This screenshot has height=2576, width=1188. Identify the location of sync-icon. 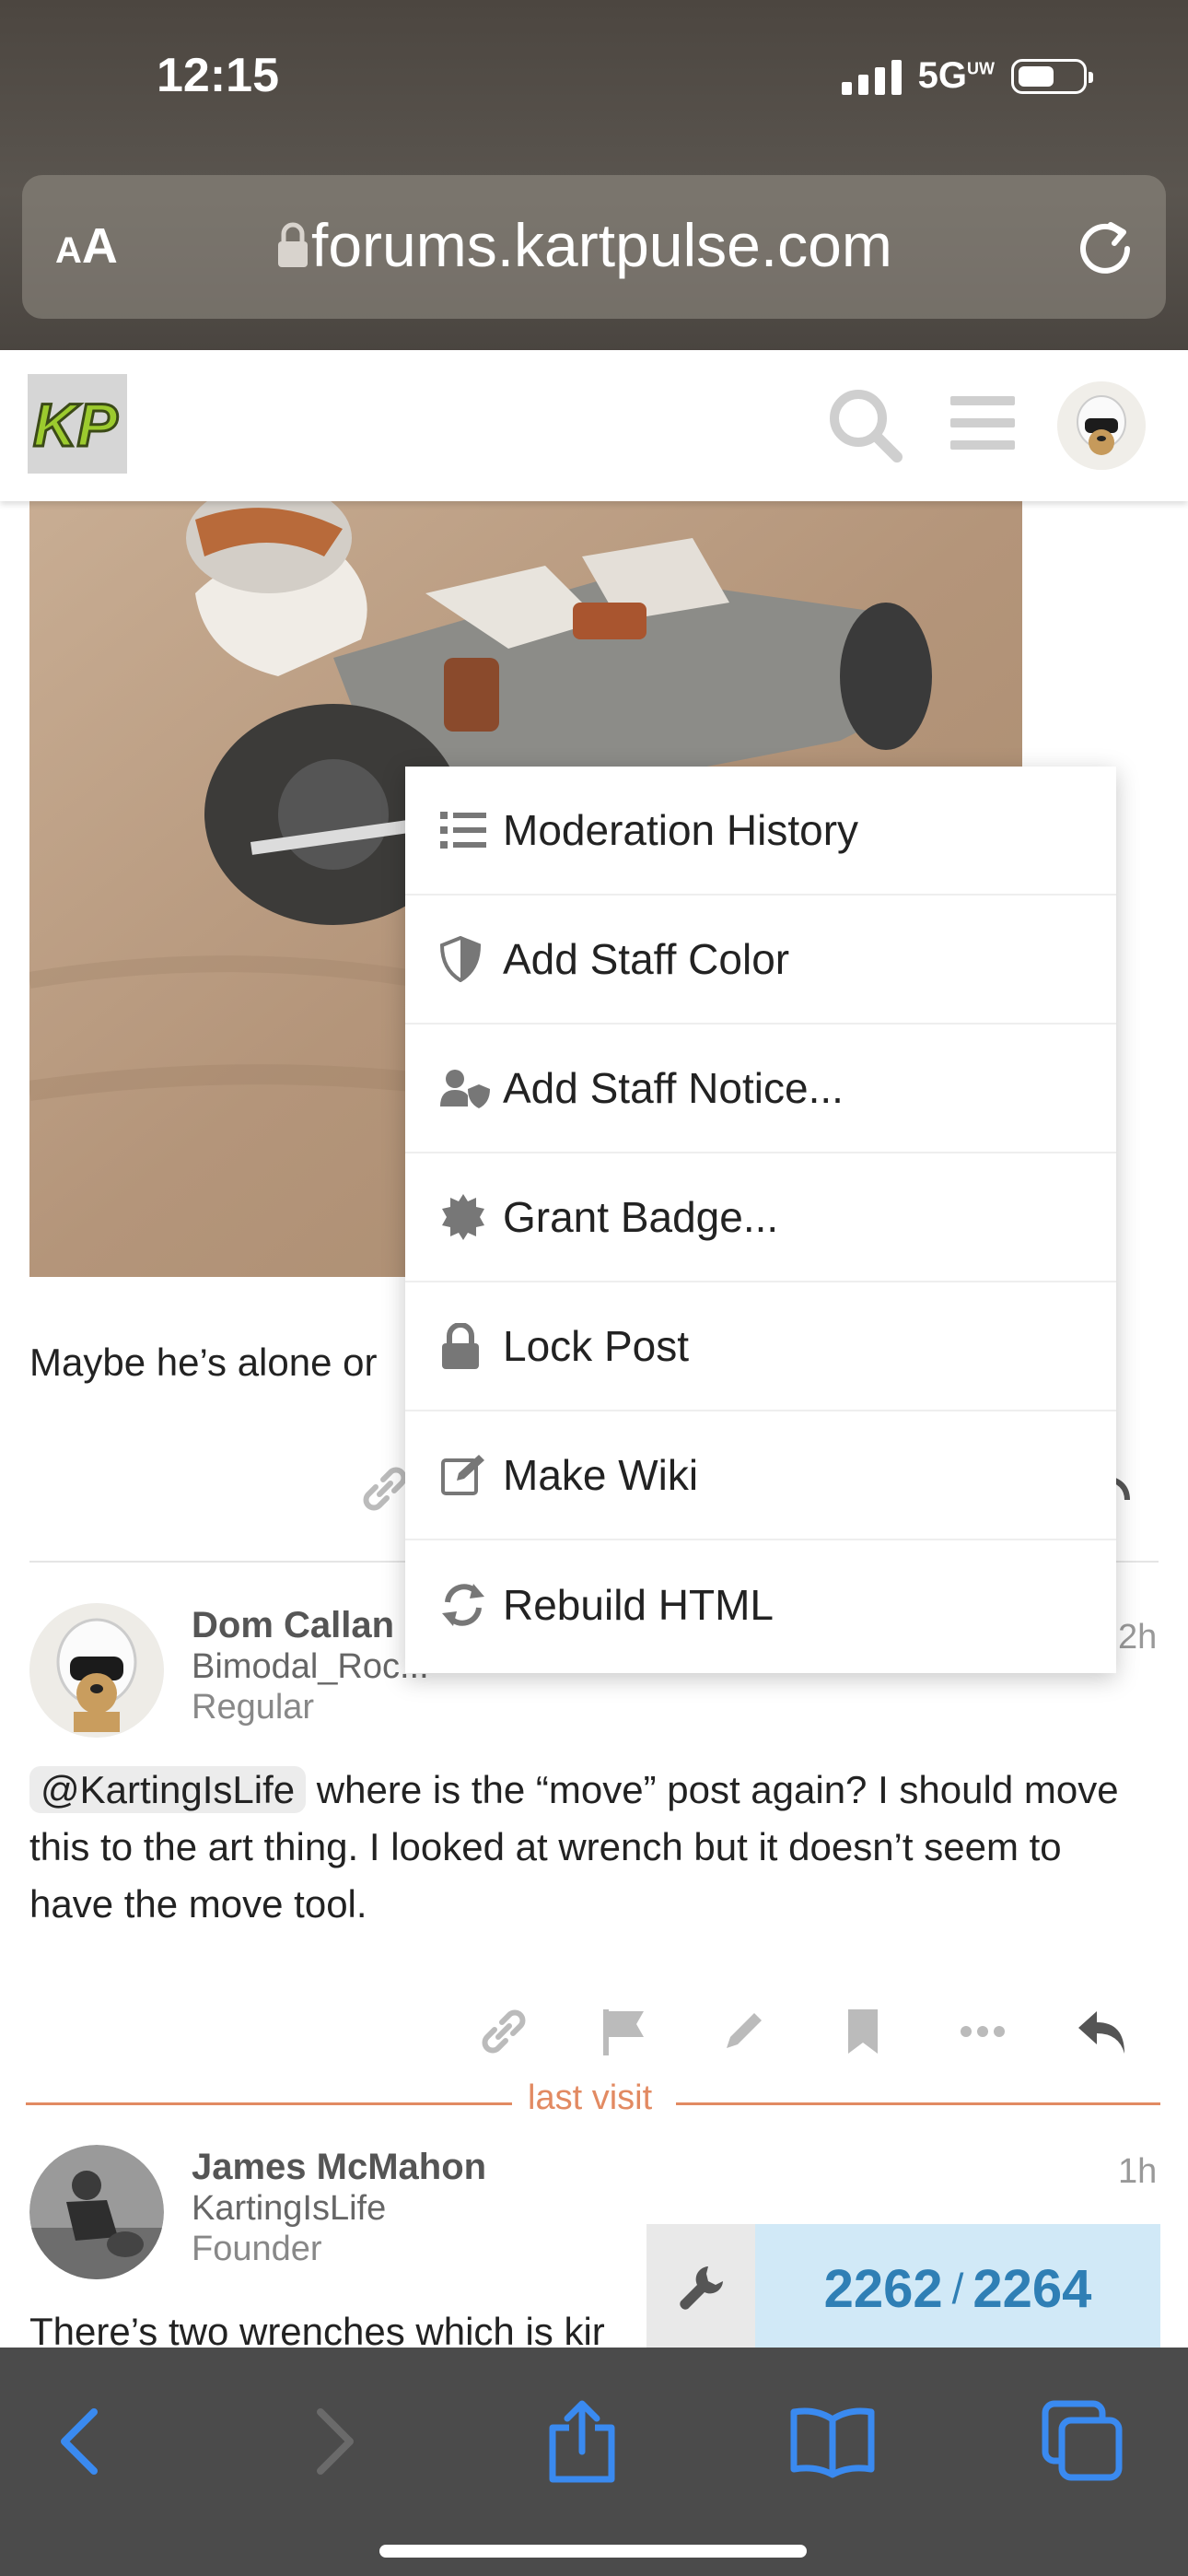
(466, 1605).